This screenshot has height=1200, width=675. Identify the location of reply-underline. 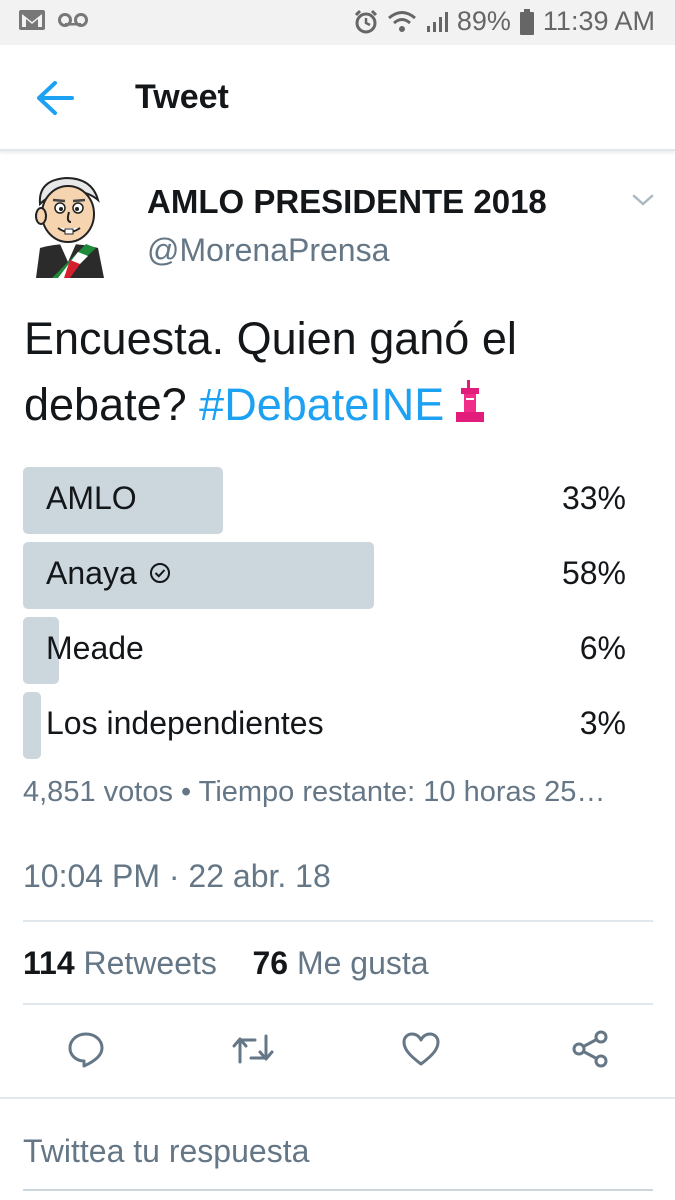
(338, 1190).